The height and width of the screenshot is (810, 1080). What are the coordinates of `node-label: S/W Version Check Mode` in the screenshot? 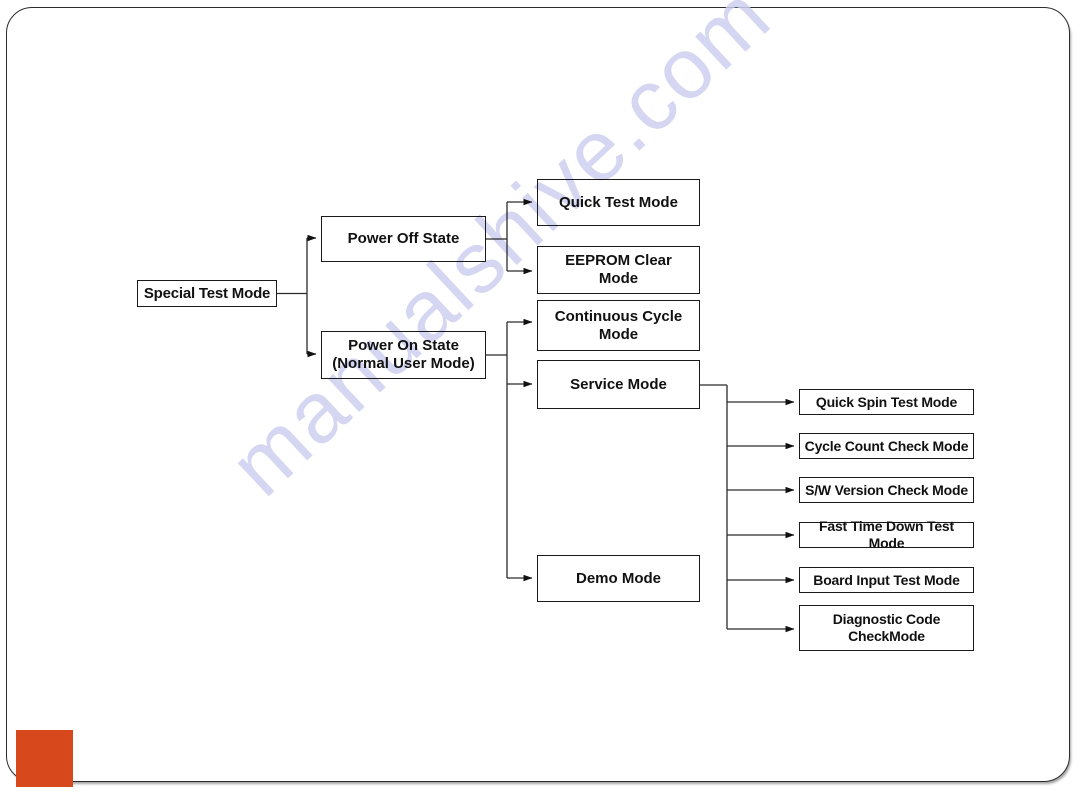 It's located at (886, 489).